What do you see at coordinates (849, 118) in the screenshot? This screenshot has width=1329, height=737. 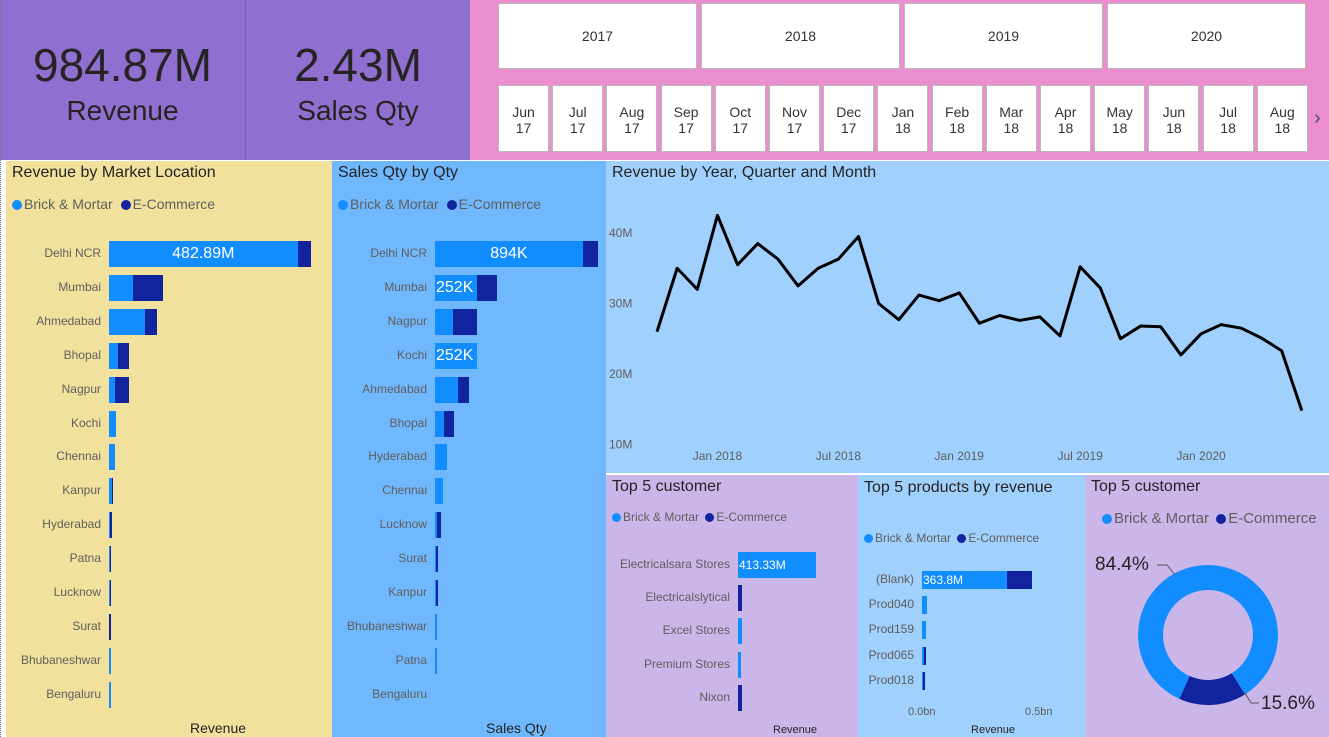 I see `month-tile: Dec 17` at bounding box center [849, 118].